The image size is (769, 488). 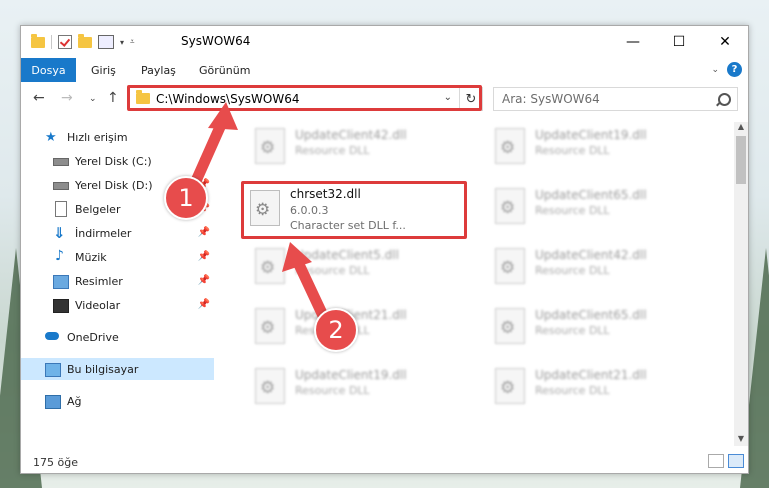 I want to click on step-badge-2: 2, so click(x=336, y=330).